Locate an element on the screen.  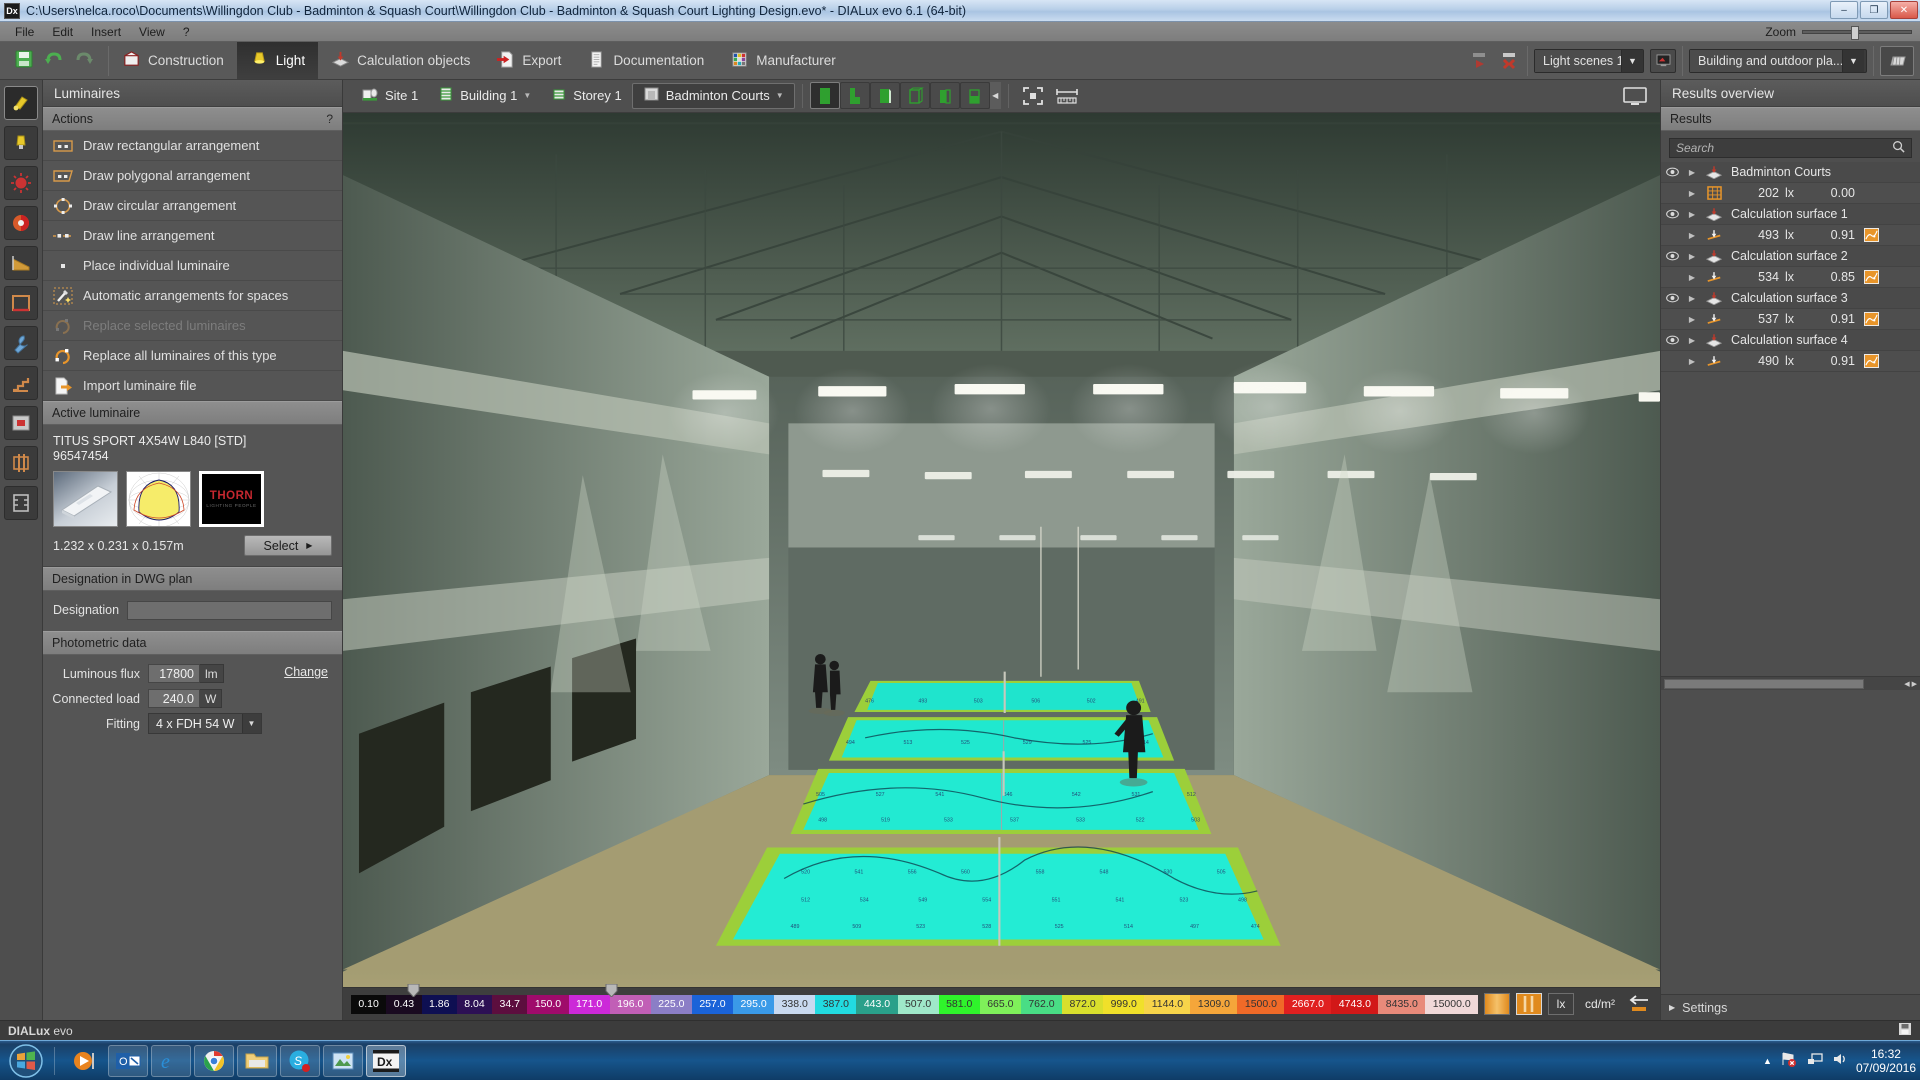
scrollbar-thumb is located at coordinates (1764, 683).